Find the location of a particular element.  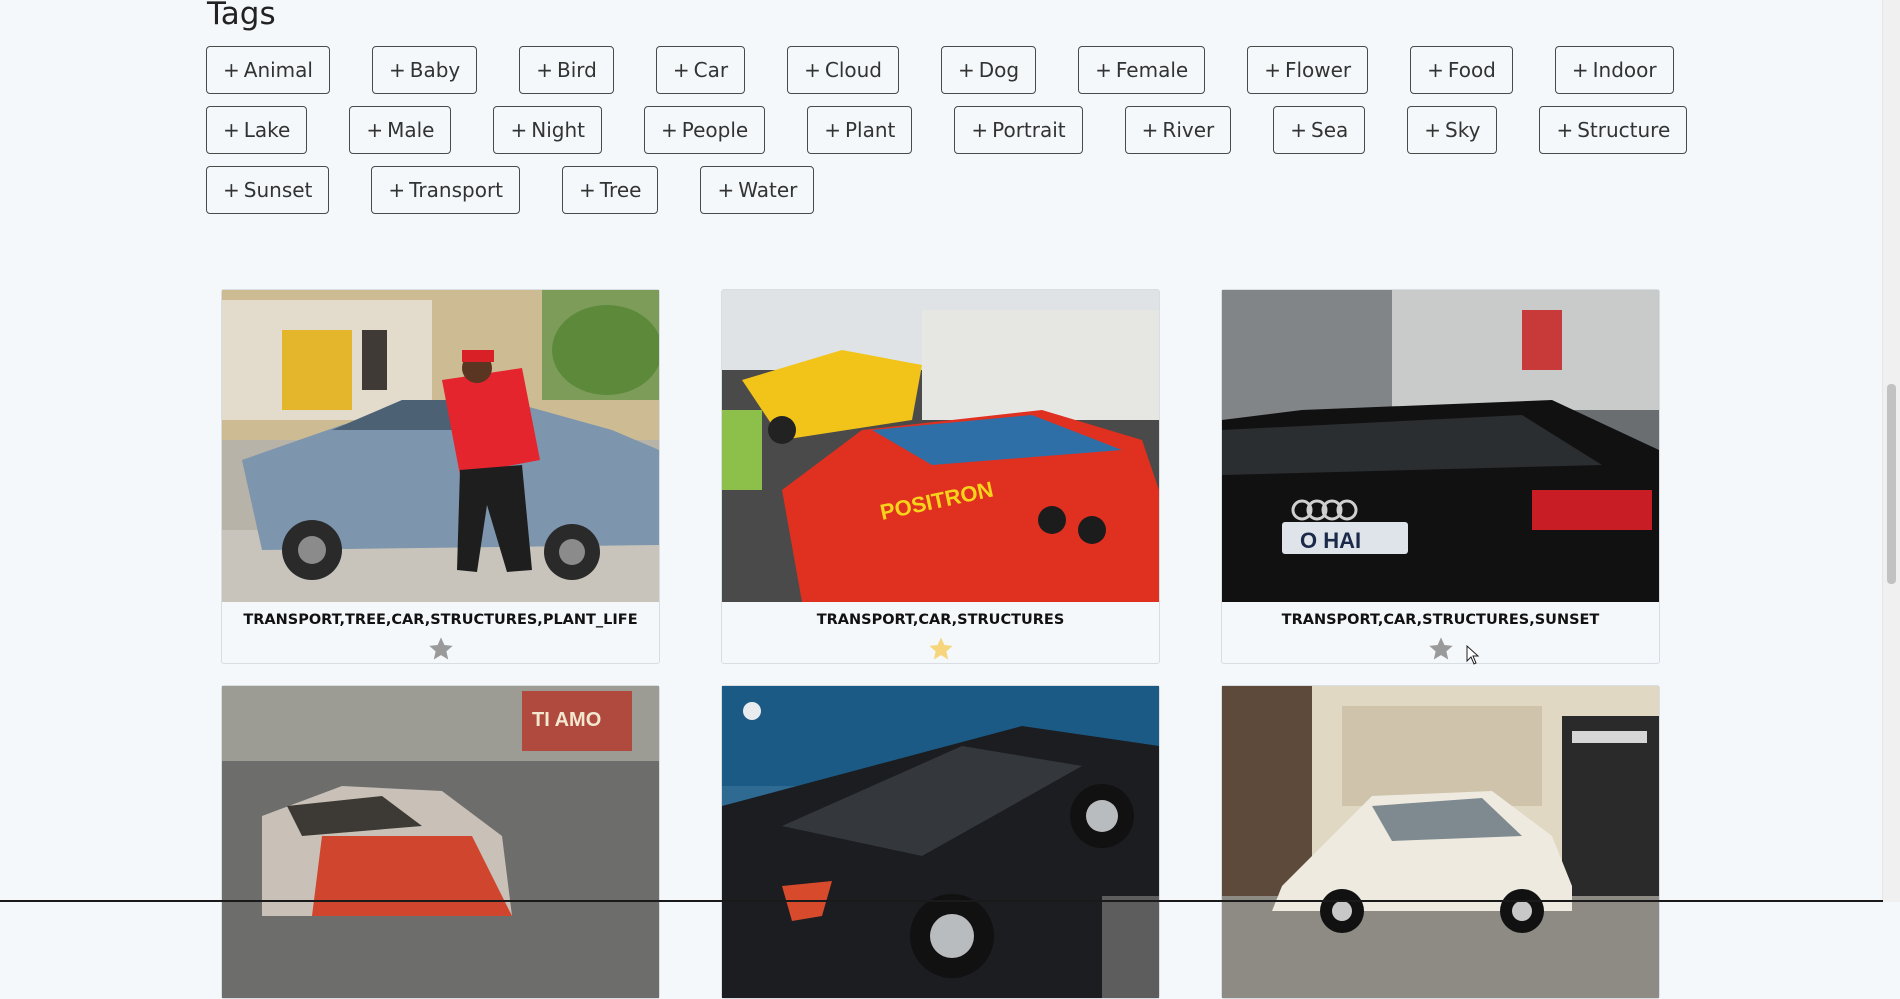

tag-label: Indoor is located at coordinates (1624, 70).